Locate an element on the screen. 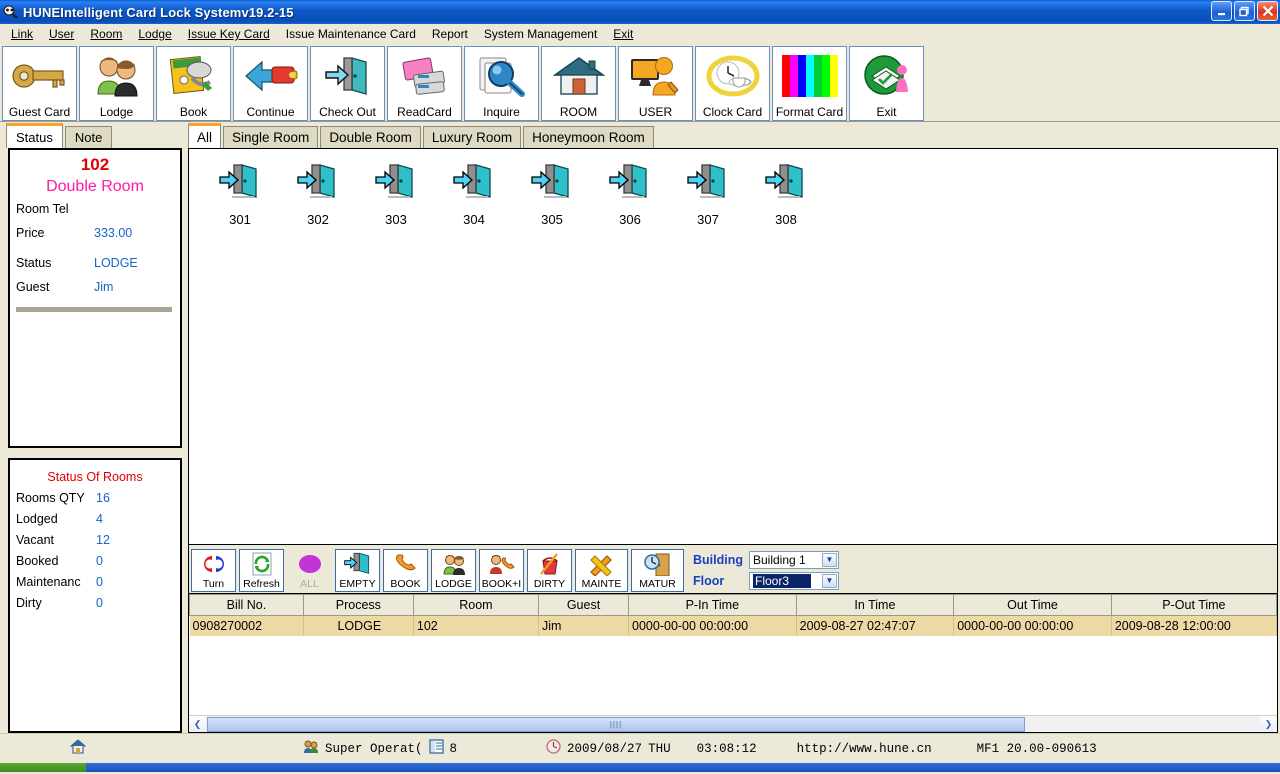 This screenshot has height=774, width=1280. tab-label: Luxury Room is located at coordinates (472, 137).